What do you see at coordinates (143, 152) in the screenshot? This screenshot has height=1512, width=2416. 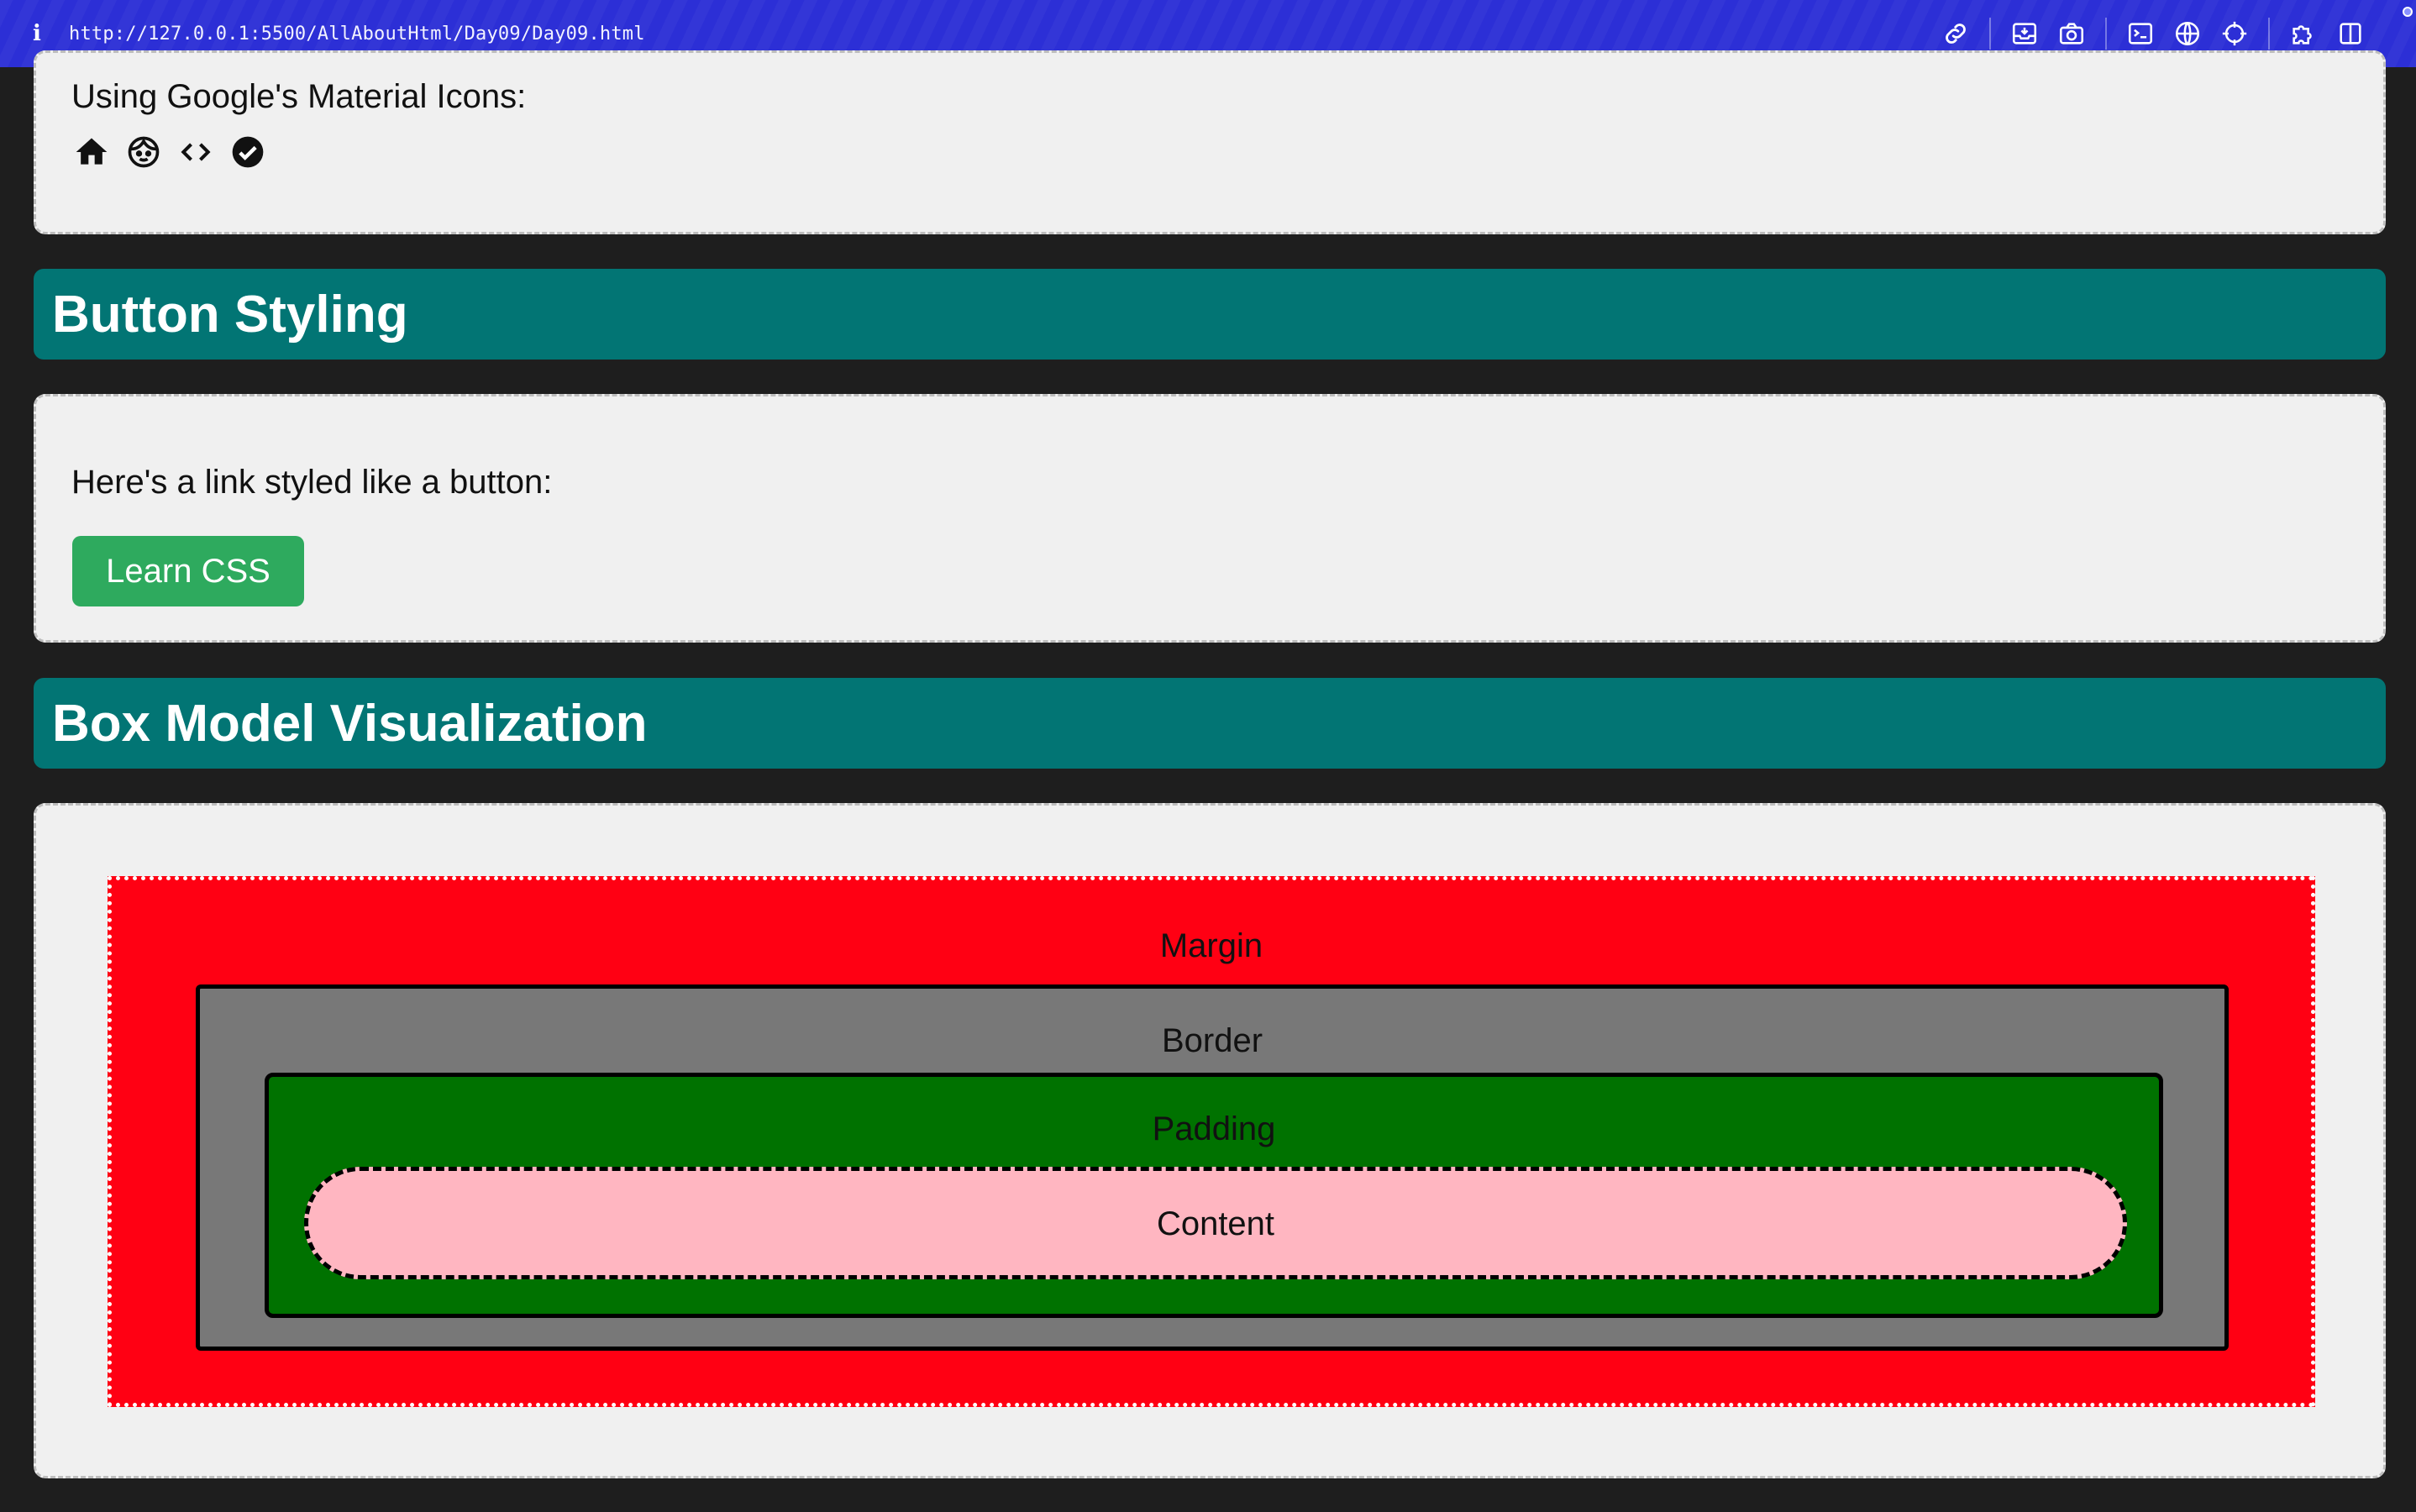 I see `face-icon` at bounding box center [143, 152].